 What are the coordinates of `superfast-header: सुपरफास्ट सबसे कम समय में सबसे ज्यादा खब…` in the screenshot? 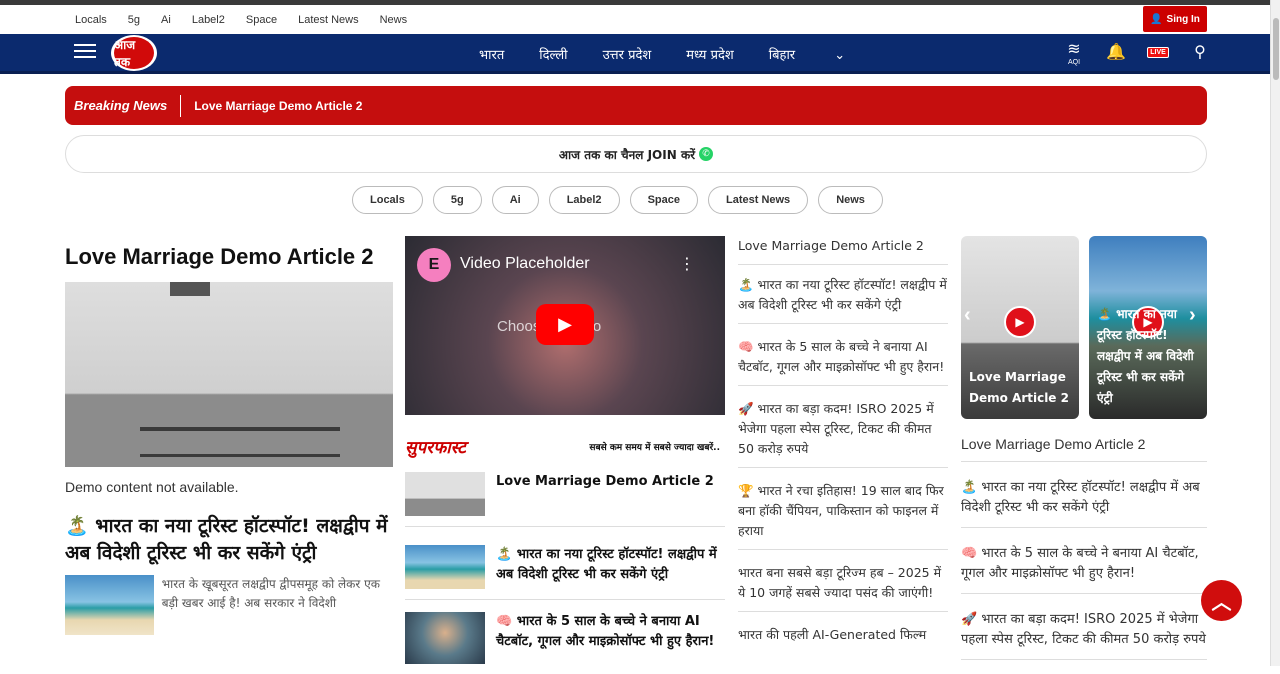 It's located at (565, 446).